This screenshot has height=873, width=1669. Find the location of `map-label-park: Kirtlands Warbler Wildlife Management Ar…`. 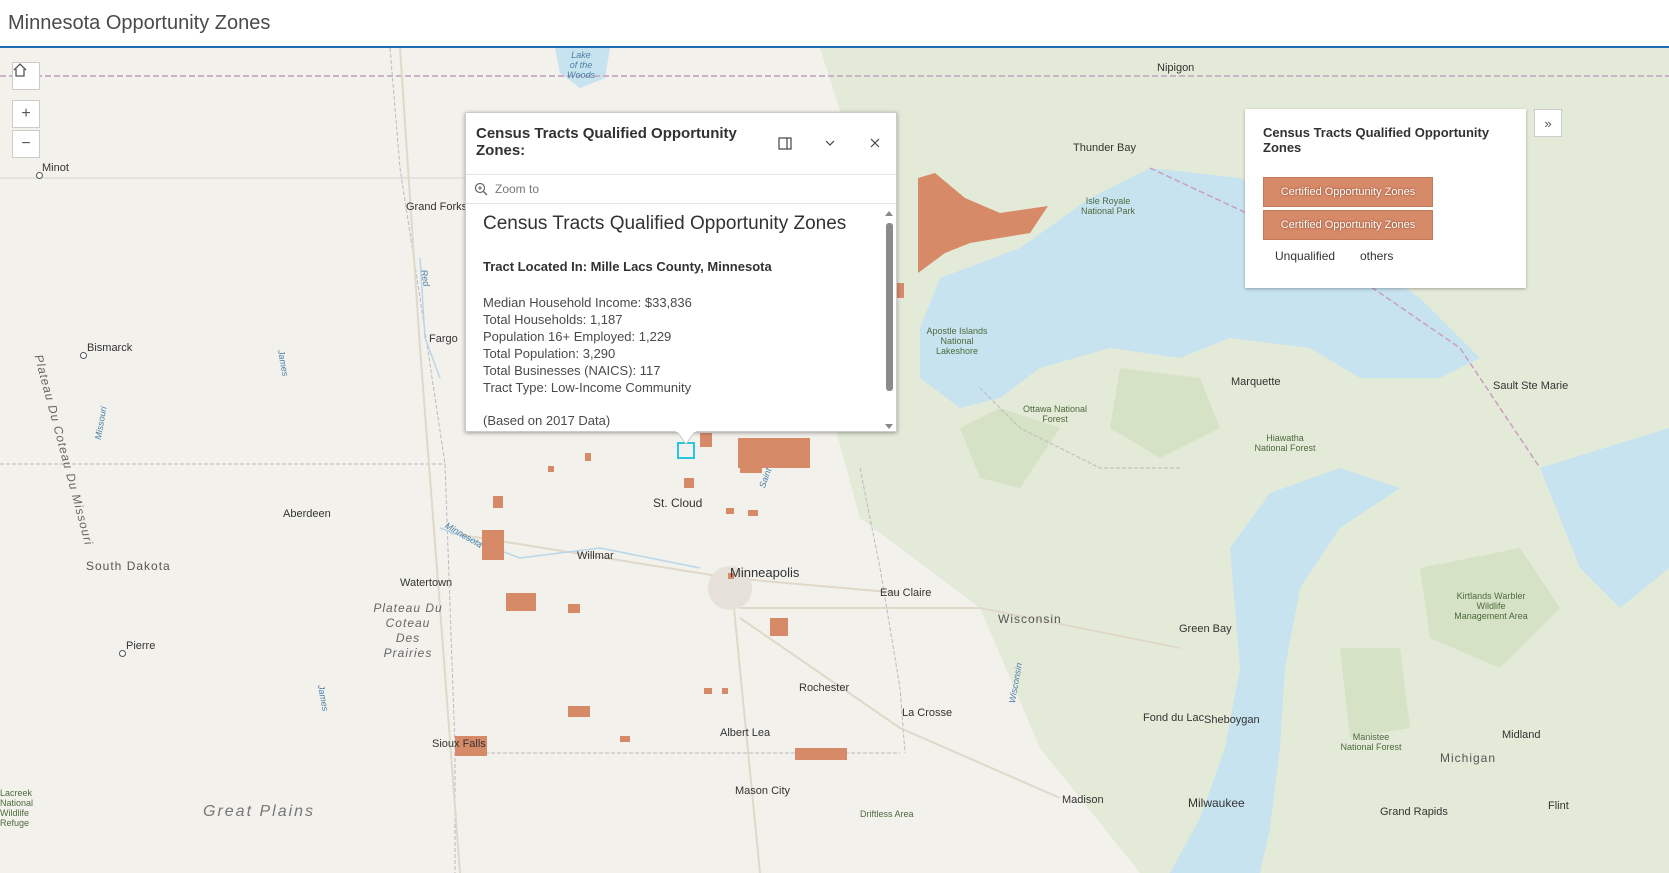

map-label-park: Kirtlands Warbler Wildlife Management Ar… is located at coordinates (1491, 606).